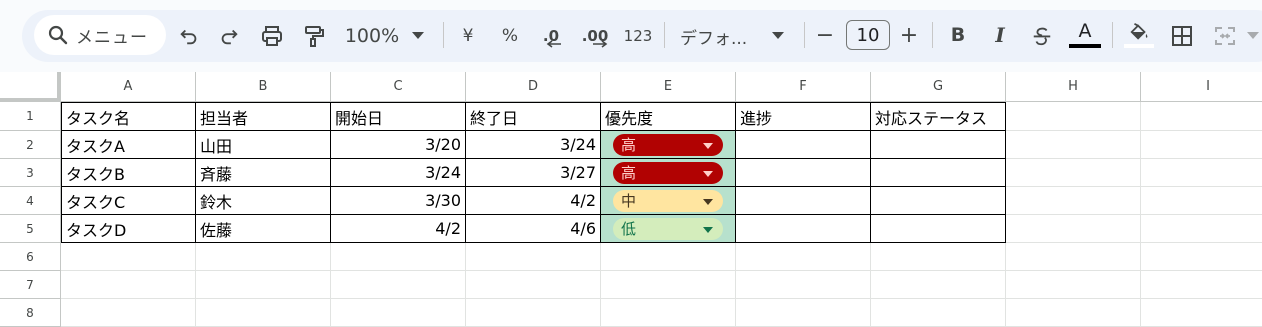 The height and width of the screenshot is (327, 1262). What do you see at coordinates (418, 36) in the screenshot?
I see `zoom-dropdown-icon` at bounding box center [418, 36].